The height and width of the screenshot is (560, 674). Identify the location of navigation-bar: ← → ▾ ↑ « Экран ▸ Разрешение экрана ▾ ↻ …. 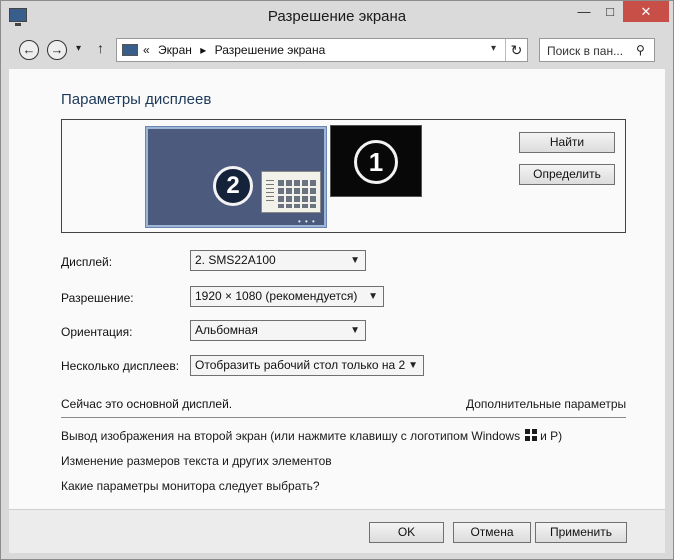
(337, 50).